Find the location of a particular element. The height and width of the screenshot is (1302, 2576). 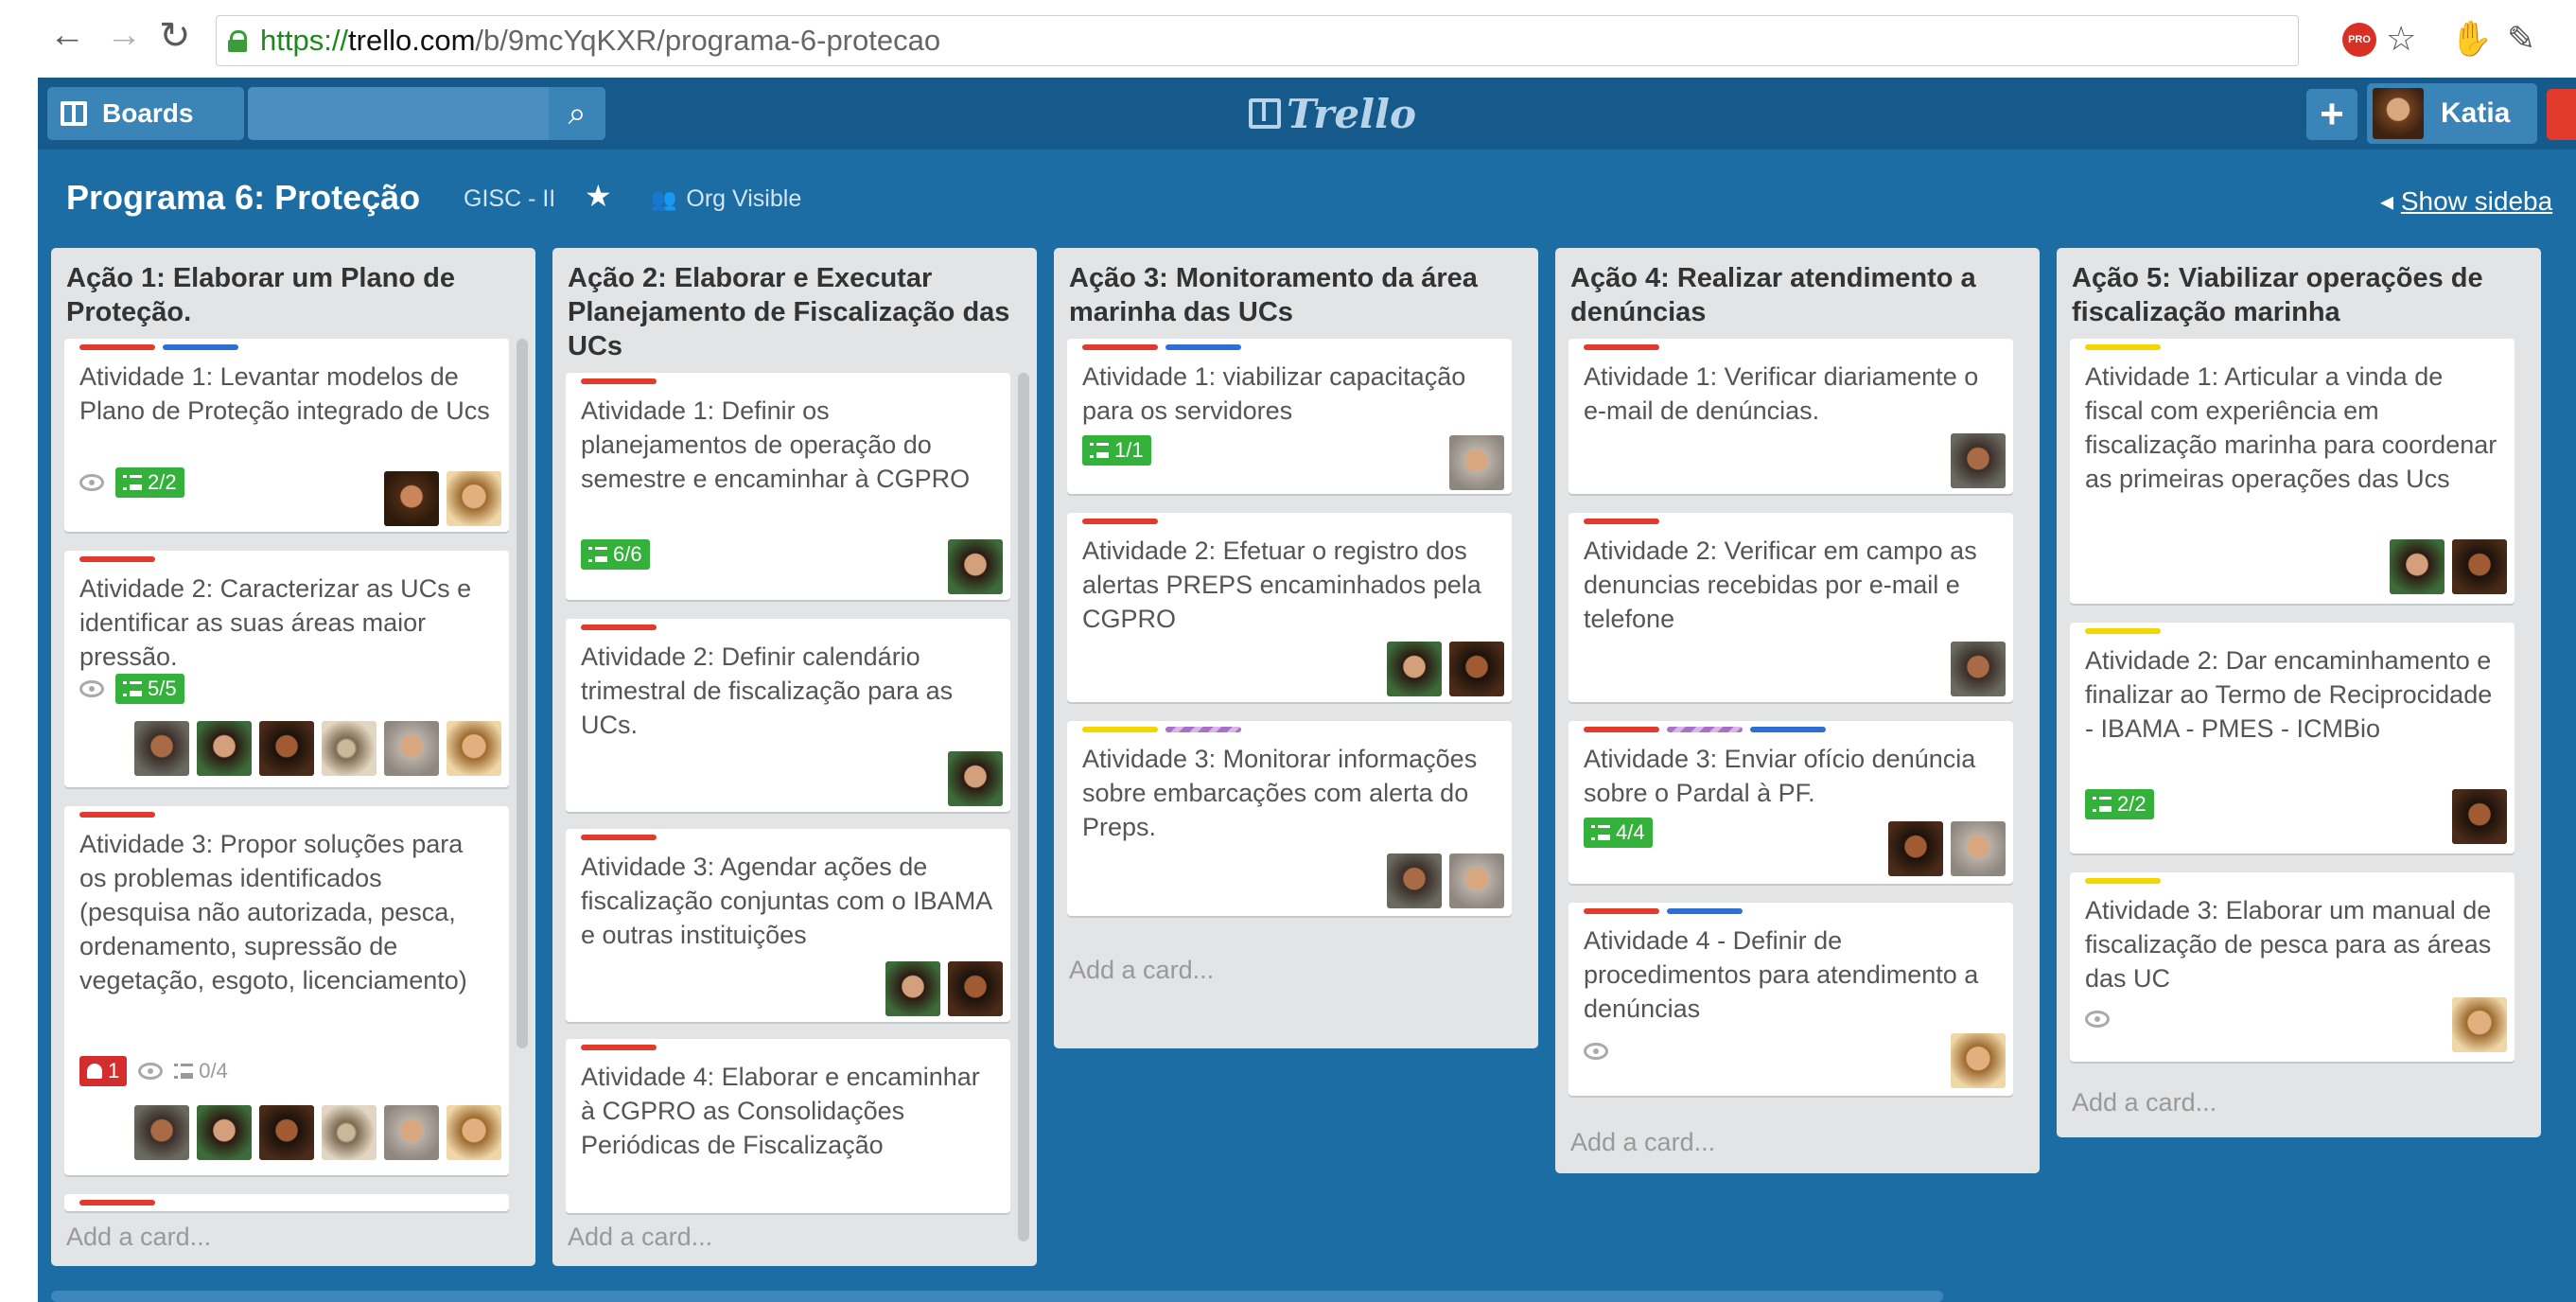

board-org: GISC - II is located at coordinates (510, 199).